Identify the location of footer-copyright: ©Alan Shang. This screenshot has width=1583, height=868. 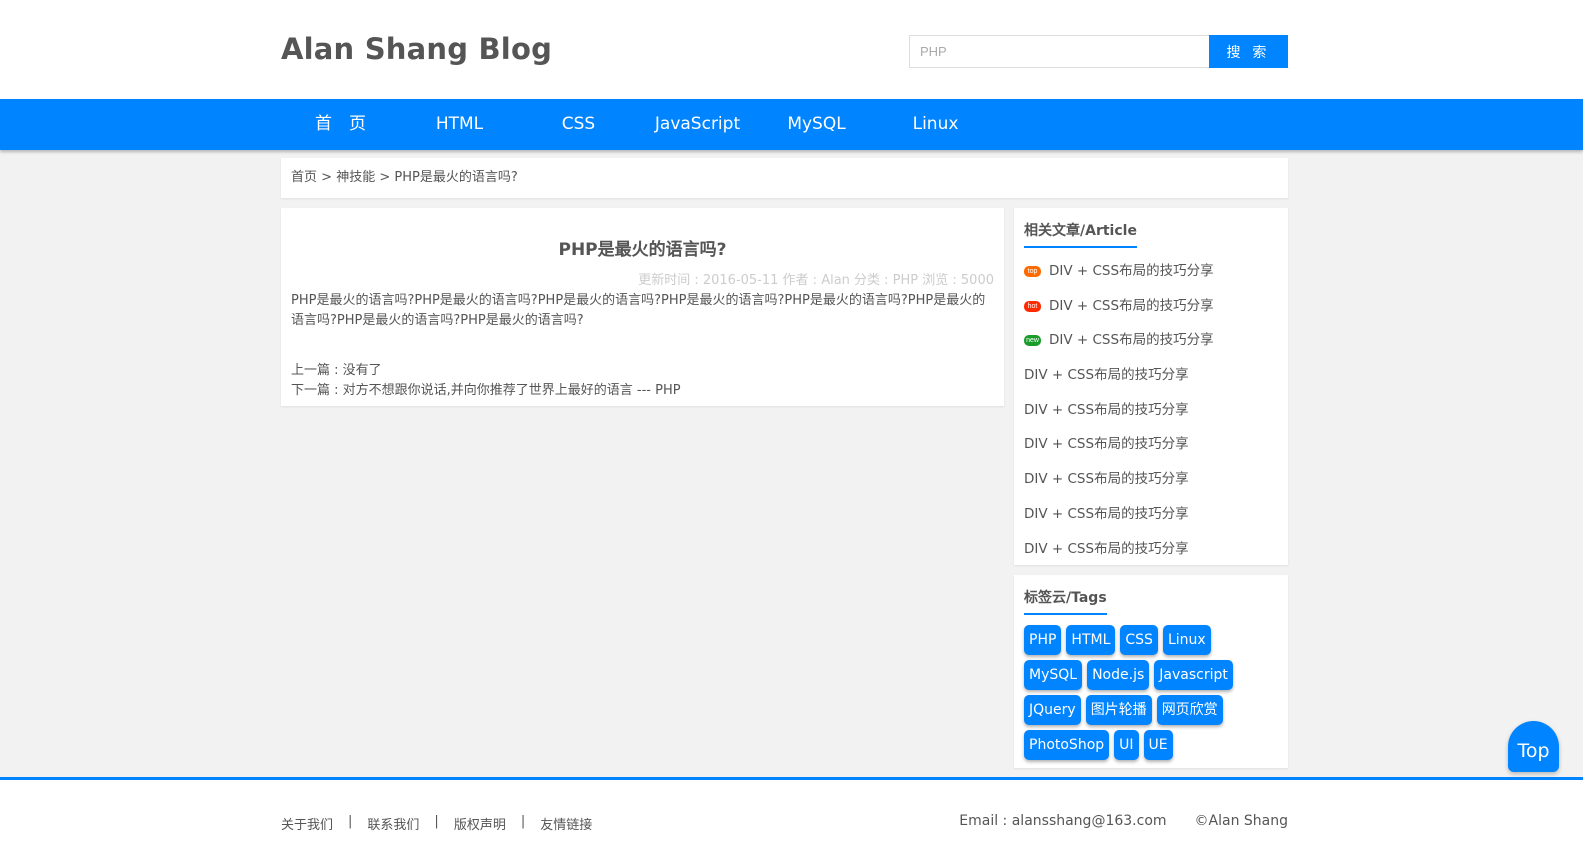
(1241, 821).